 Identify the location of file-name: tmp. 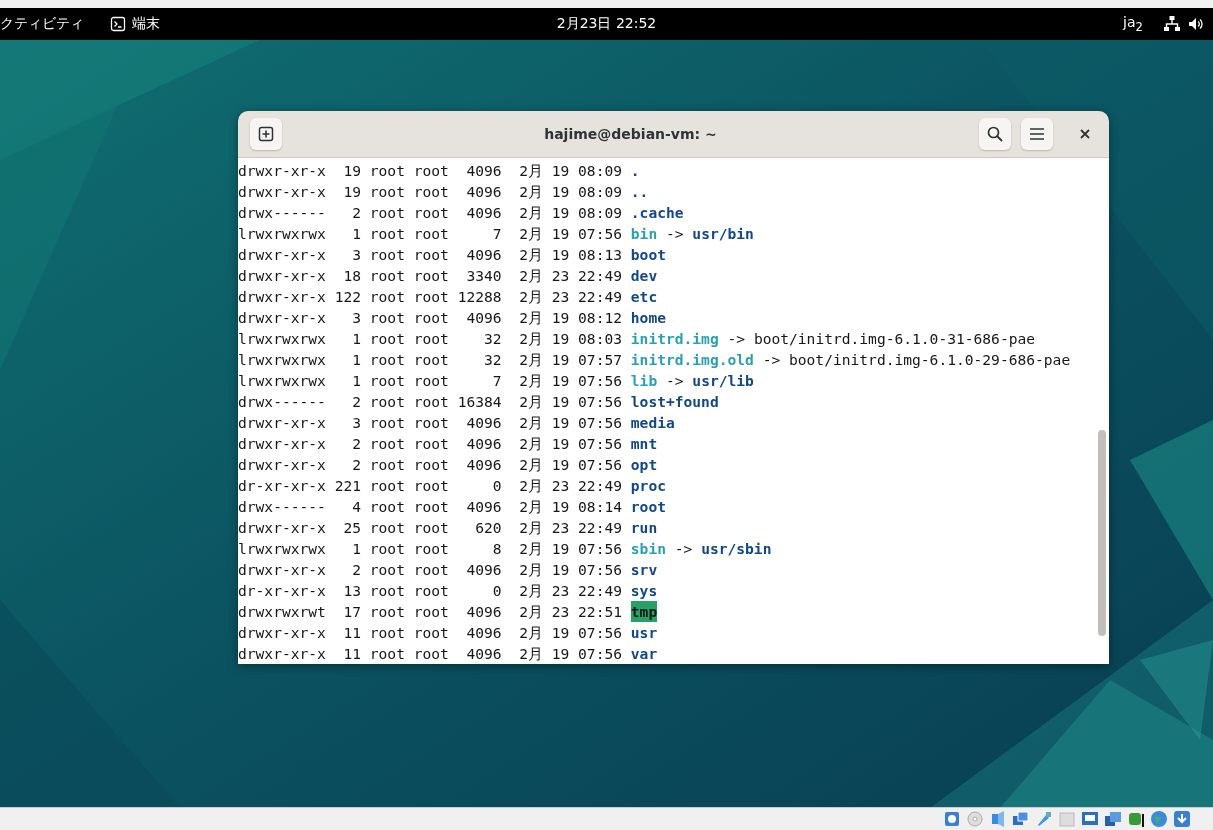
(644, 611).